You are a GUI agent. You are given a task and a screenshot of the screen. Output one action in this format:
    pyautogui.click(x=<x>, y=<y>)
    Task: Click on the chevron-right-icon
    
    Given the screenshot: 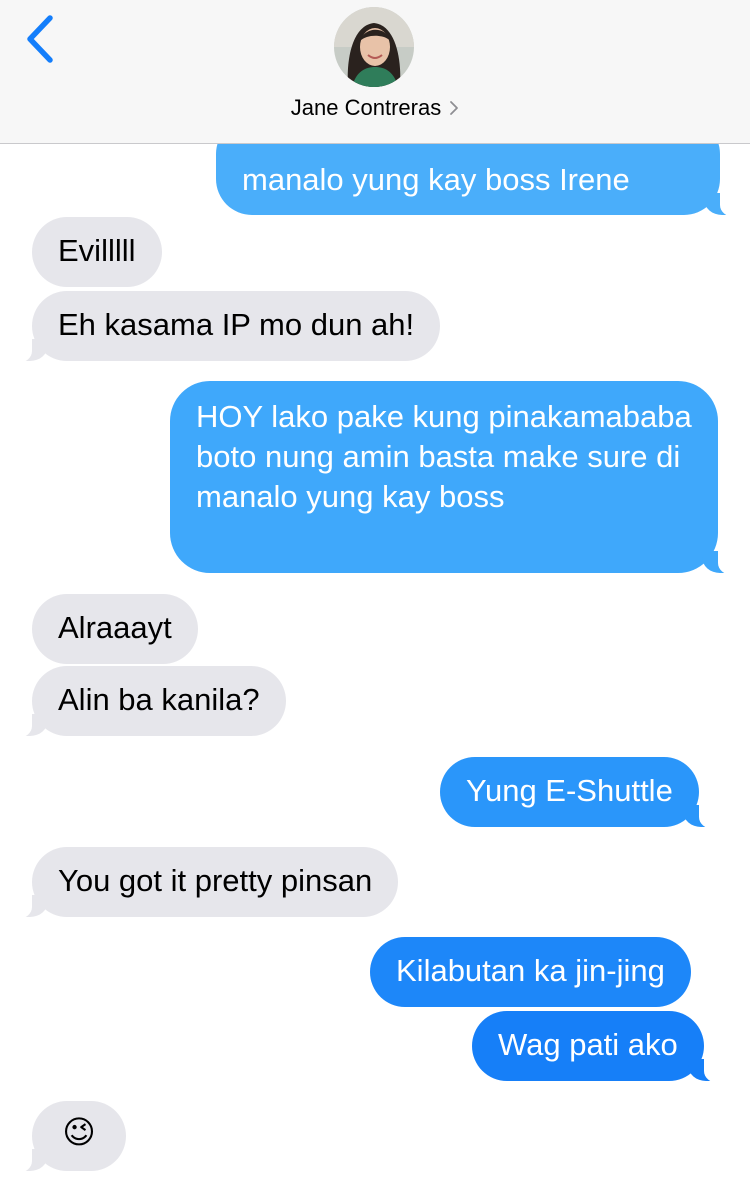 What is the action you would take?
    pyautogui.click(x=454, y=109)
    